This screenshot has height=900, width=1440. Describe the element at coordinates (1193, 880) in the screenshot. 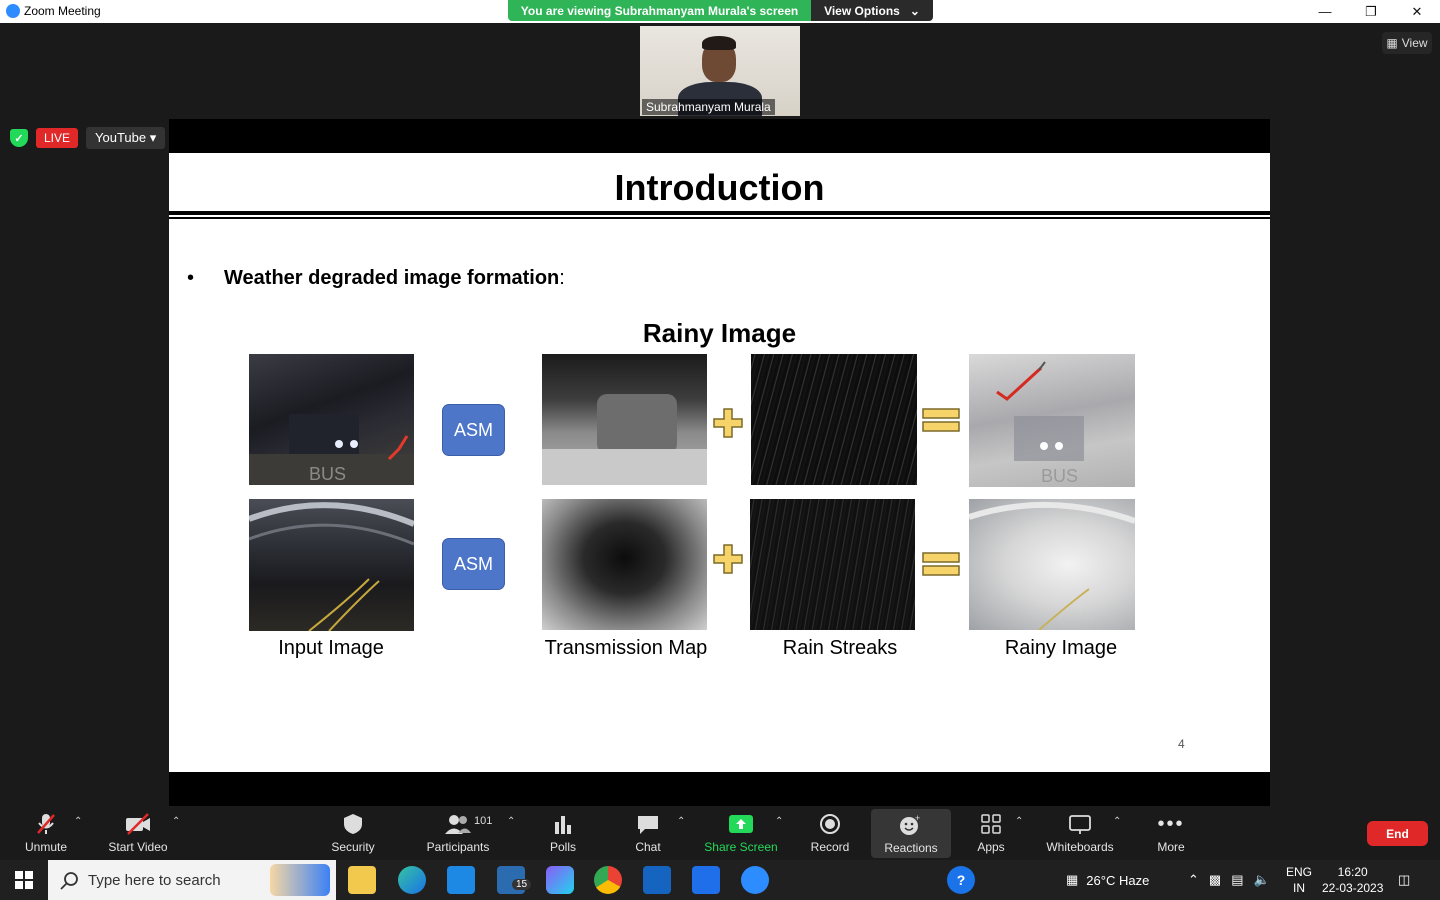

I see `chevron-up-icon: ⌃` at that location.